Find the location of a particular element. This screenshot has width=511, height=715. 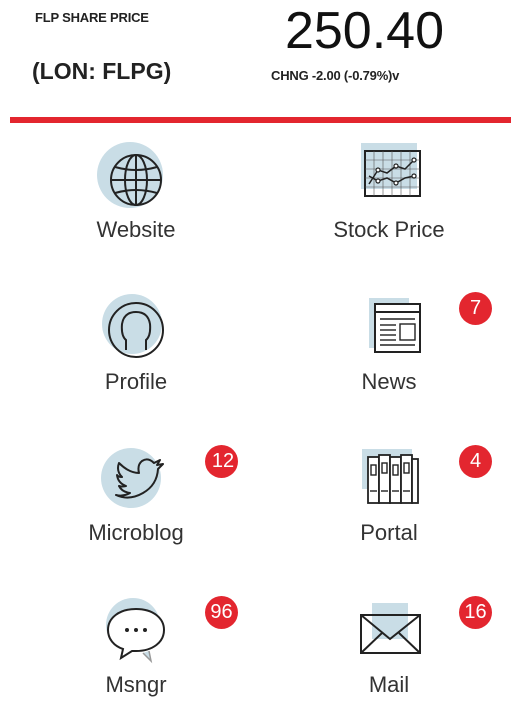

tile-label: Portal is located at coordinates (389, 532).